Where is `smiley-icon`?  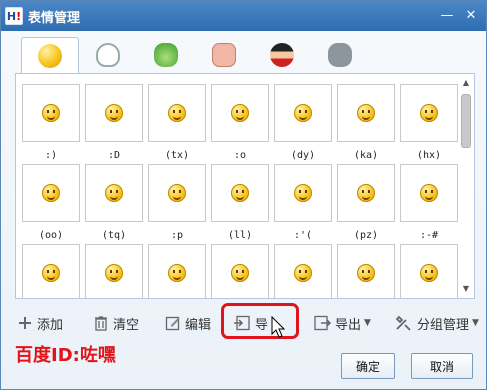 smiley-icon is located at coordinates (51, 113).